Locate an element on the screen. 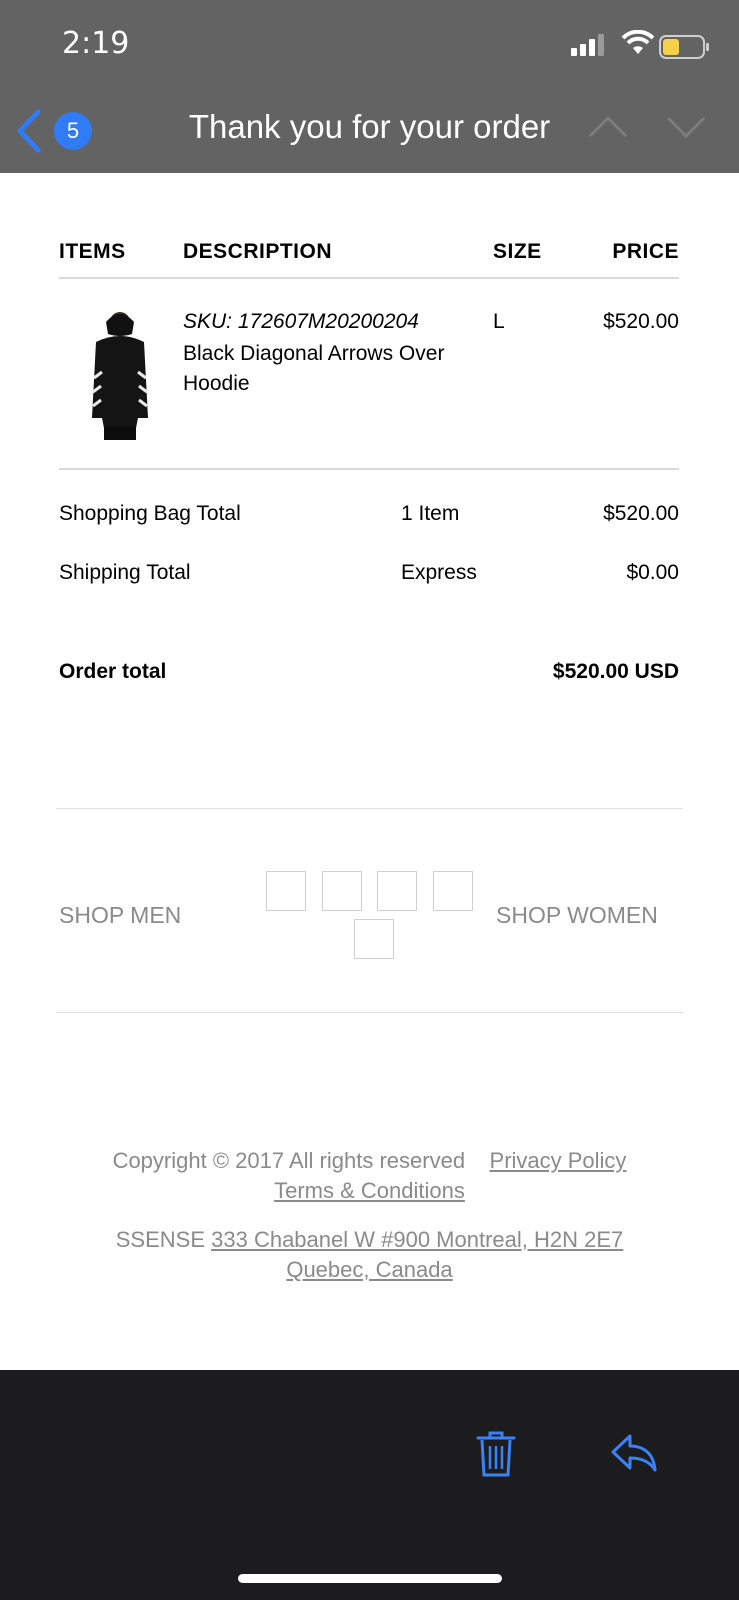 The height and width of the screenshot is (1600, 739). wifi-icon is located at coordinates (638, 42).